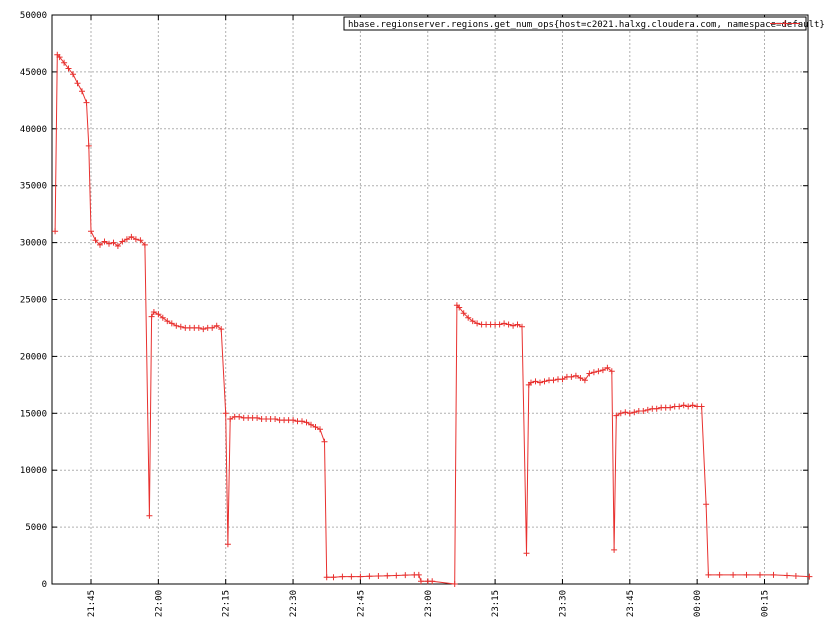 Image resolution: width=840 pixels, height=626 pixels. What do you see at coordinates (631, 603) in the screenshot?
I see `x-tick-label: 23:45` at bounding box center [631, 603].